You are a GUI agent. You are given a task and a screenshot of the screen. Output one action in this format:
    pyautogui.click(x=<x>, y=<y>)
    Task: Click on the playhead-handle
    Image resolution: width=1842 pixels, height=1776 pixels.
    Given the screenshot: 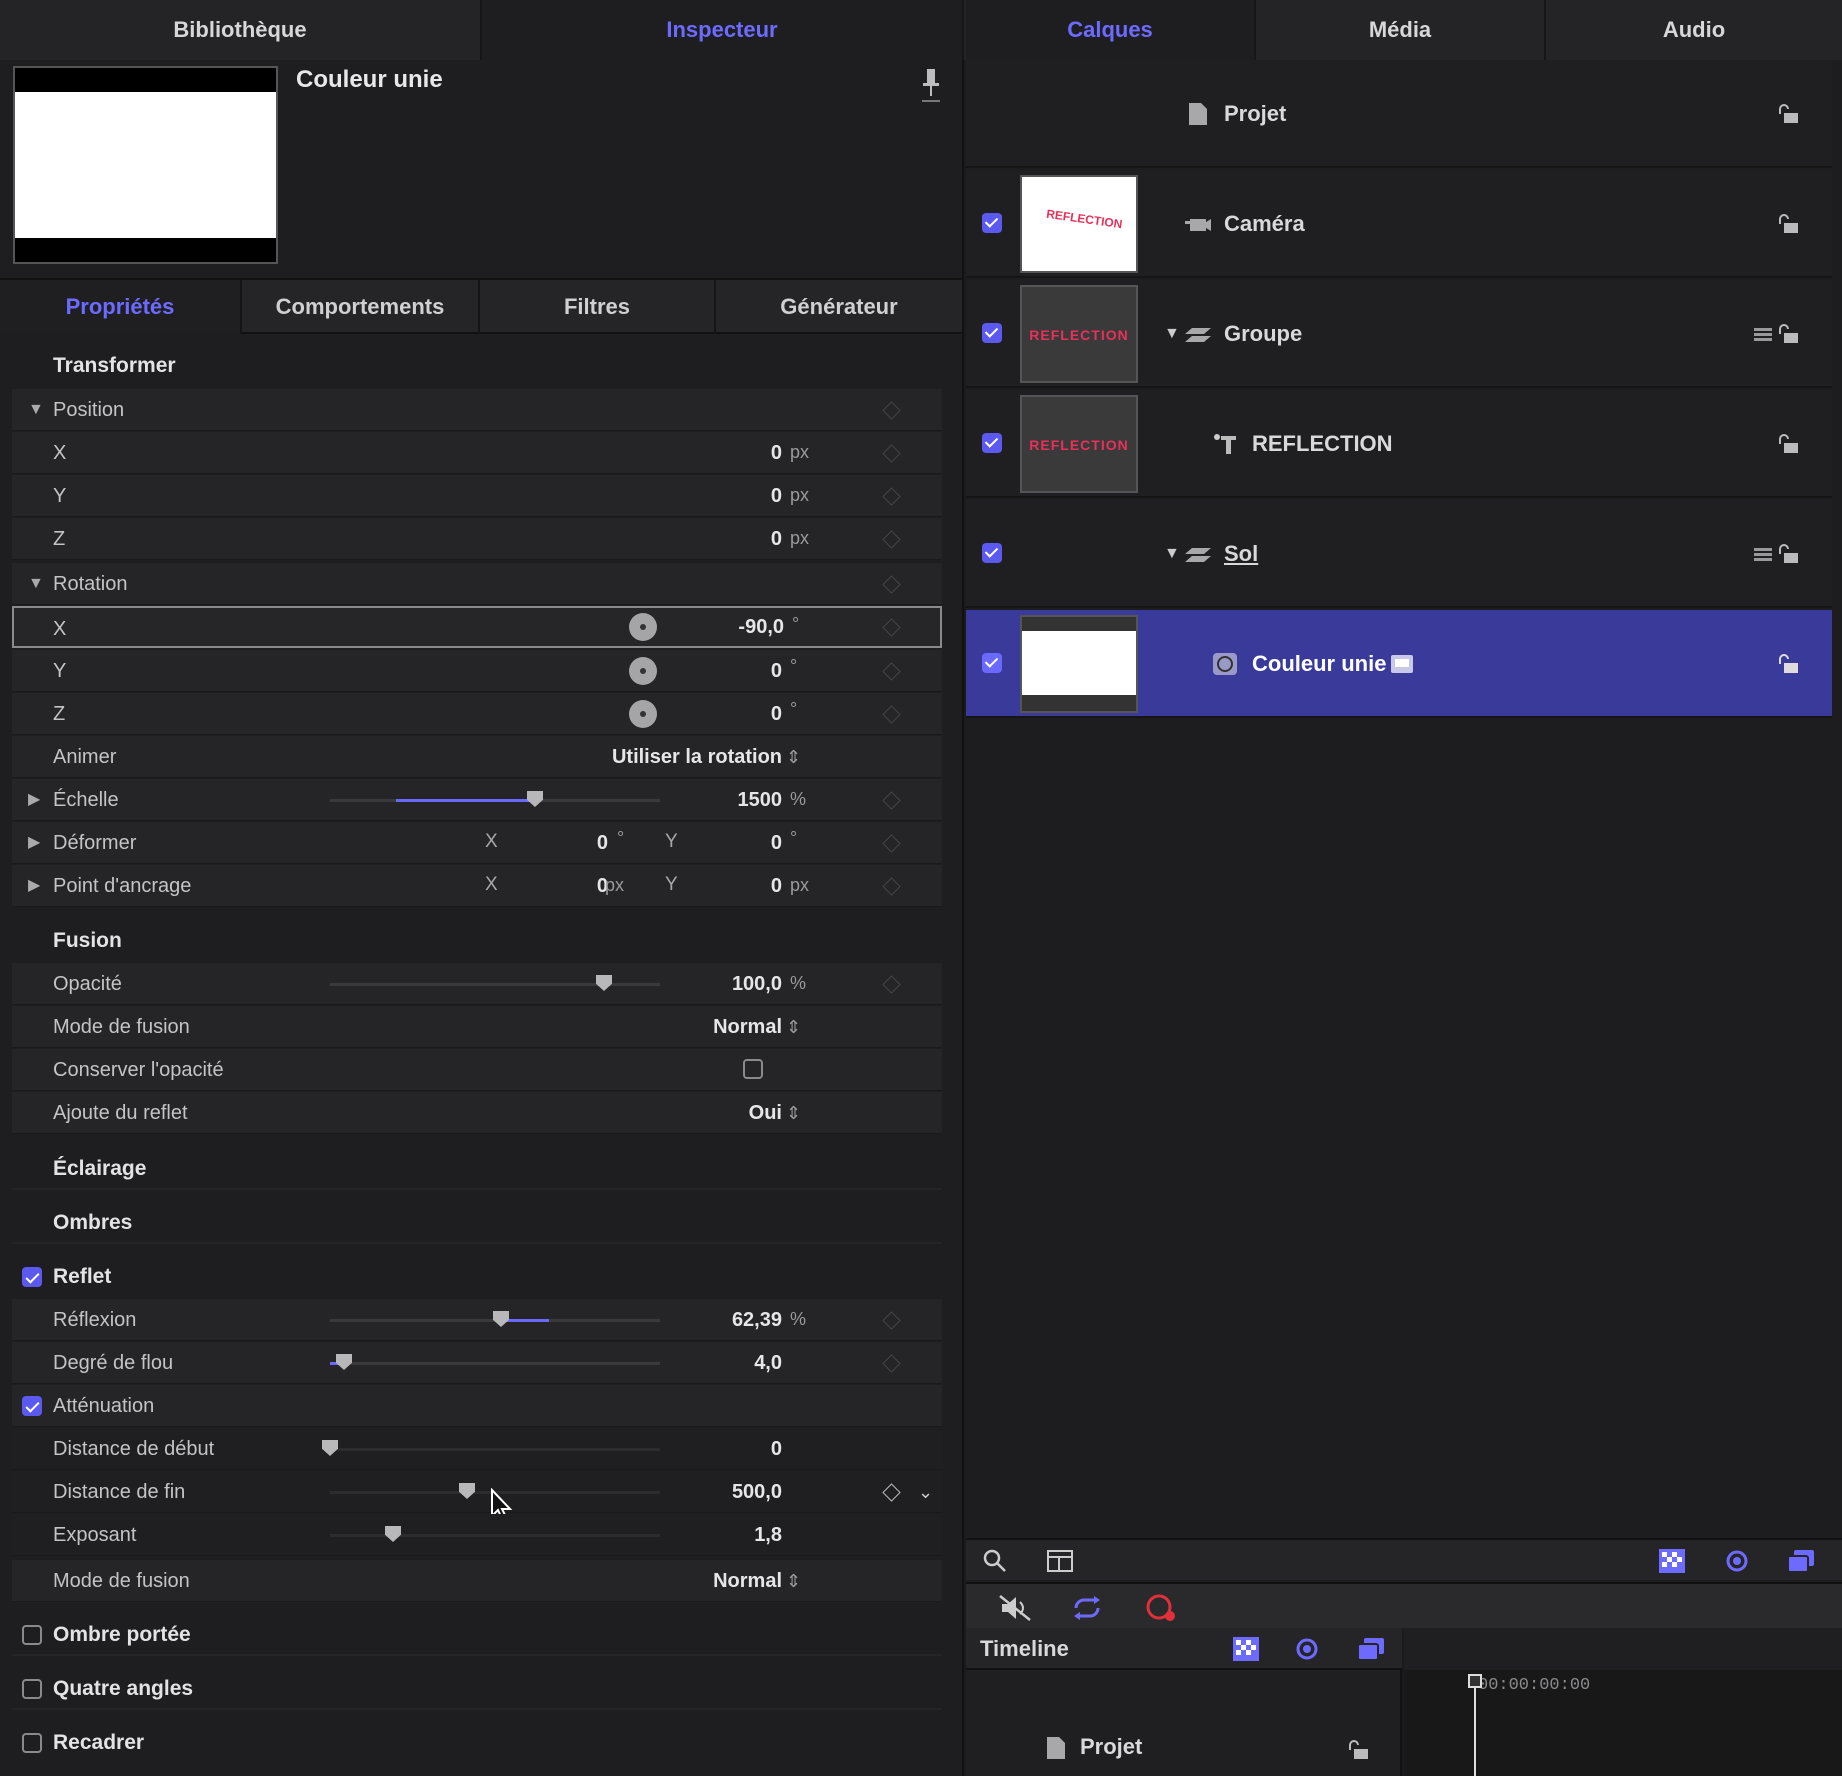 What is the action you would take?
    pyautogui.click(x=1475, y=1681)
    